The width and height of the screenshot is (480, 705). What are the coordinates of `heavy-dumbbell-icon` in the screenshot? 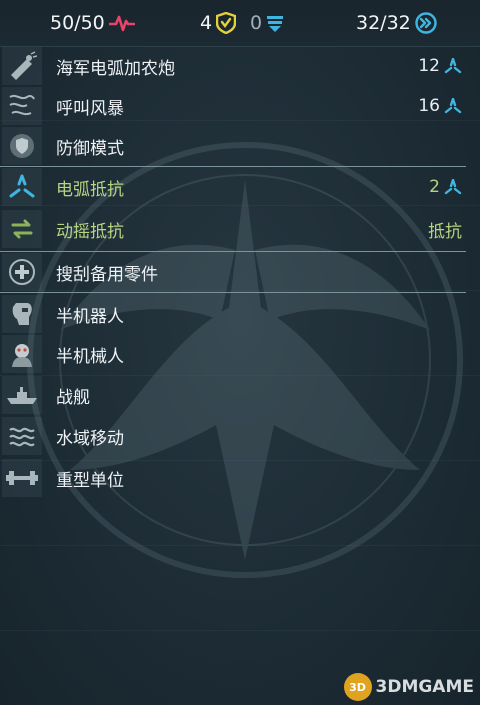 It's located at (22, 478).